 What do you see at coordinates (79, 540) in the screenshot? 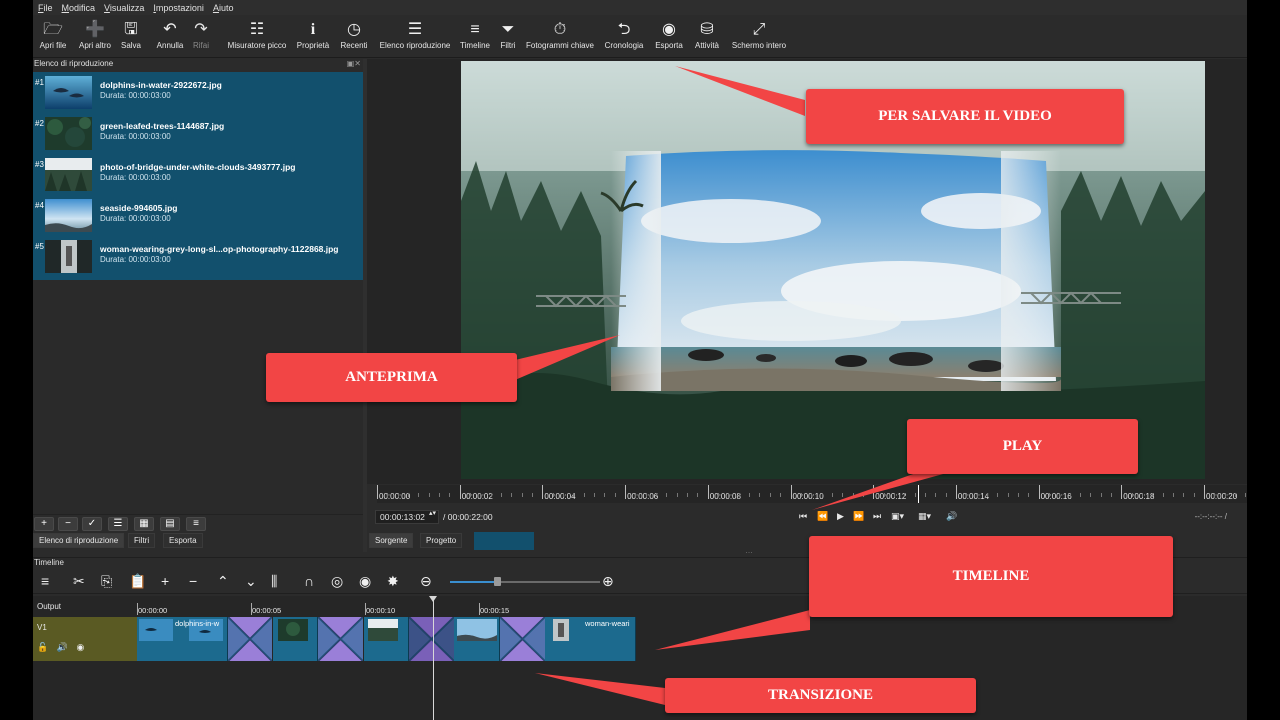
I see `tab-playlist: Elenco di riproduzione` at bounding box center [79, 540].